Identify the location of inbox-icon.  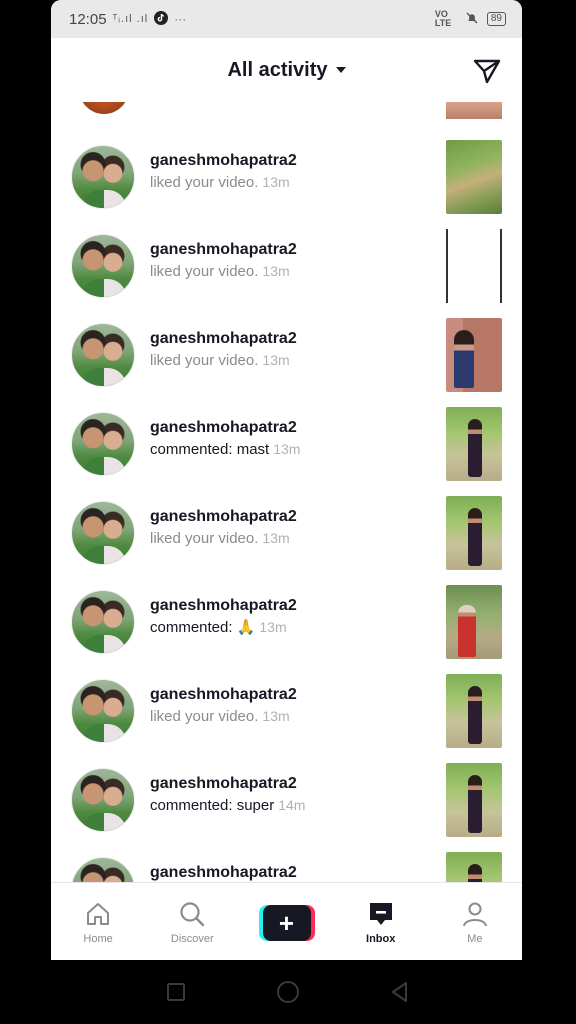
(380, 913).